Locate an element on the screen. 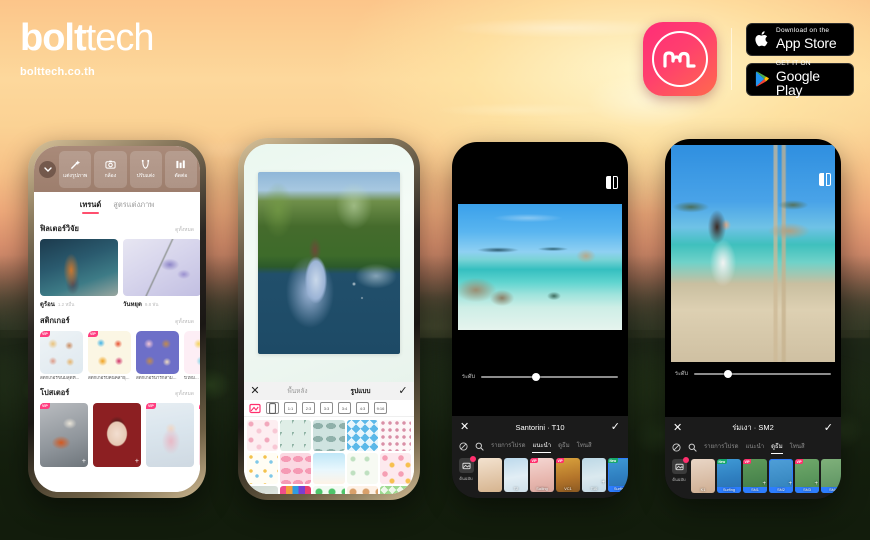  ratio-3-3: 3:3 is located at coordinates (326, 408).